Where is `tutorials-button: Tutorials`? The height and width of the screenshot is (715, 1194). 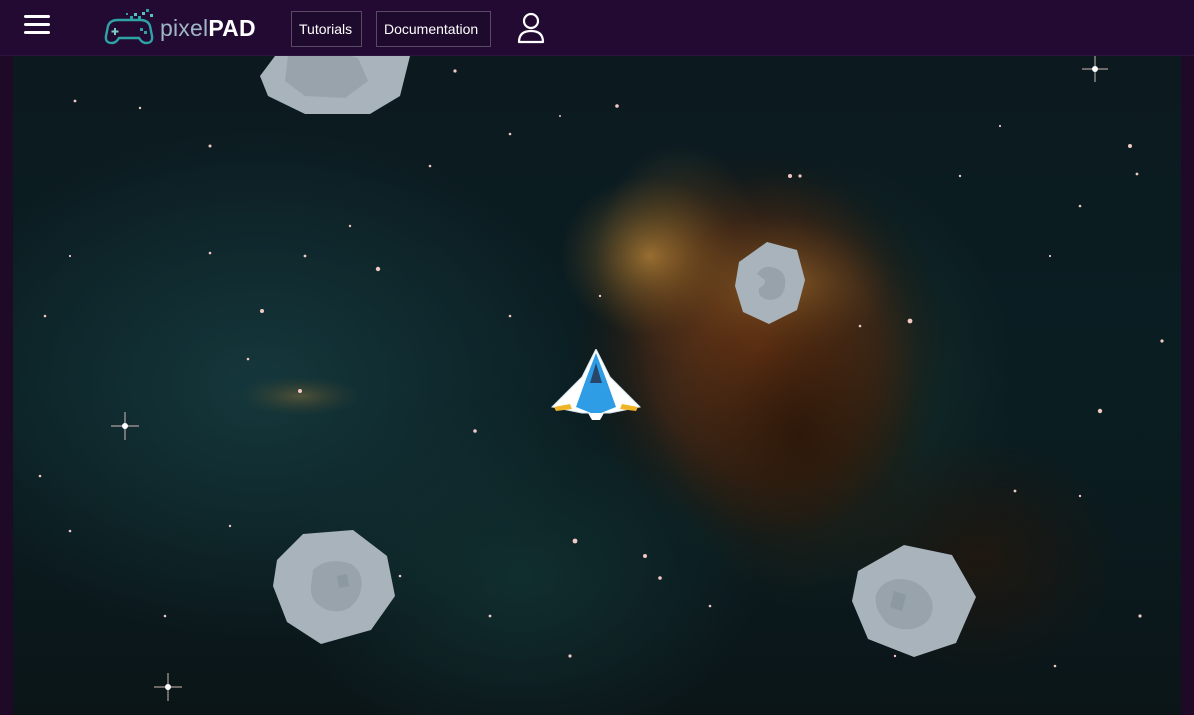 tutorials-button: Tutorials is located at coordinates (326, 29).